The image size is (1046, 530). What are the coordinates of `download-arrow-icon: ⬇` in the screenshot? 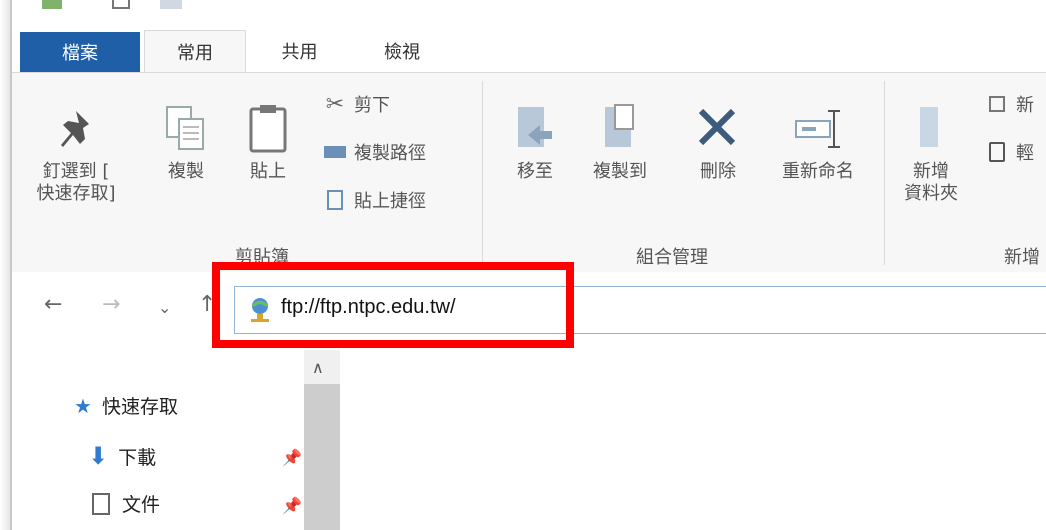 It's located at (98, 456).